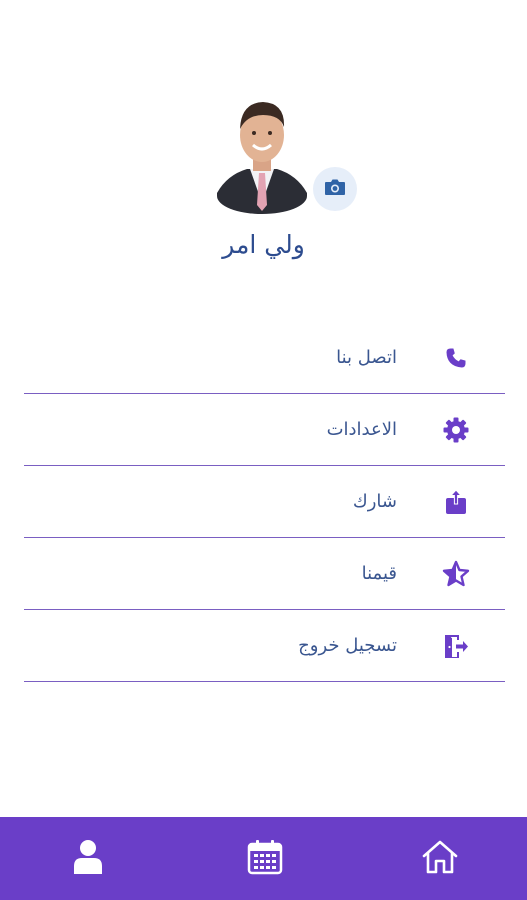  What do you see at coordinates (456, 646) in the screenshot?
I see `logout-icon` at bounding box center [456, 646].